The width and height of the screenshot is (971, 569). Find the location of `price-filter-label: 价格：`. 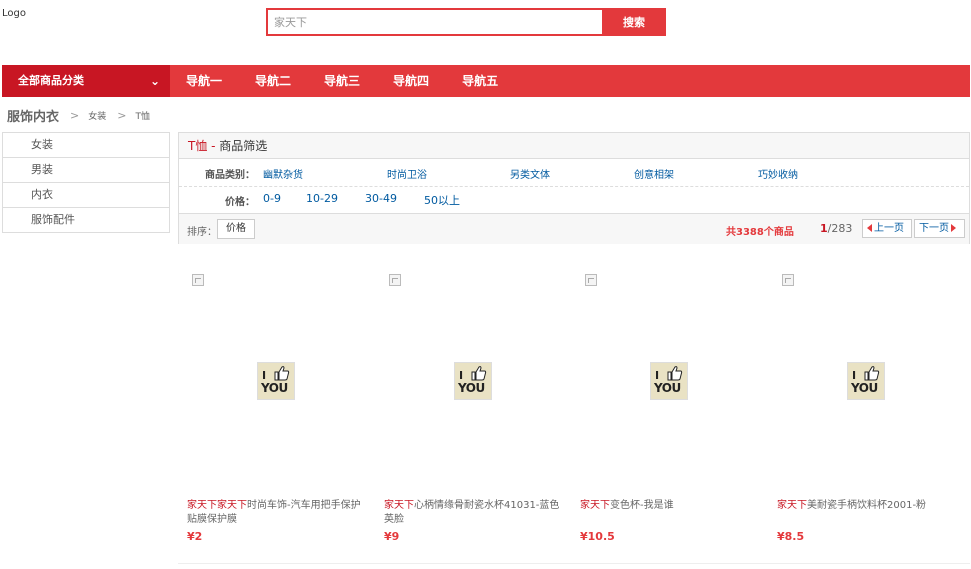

price-filter-label: 价格： is located at coordinates (240, 202).